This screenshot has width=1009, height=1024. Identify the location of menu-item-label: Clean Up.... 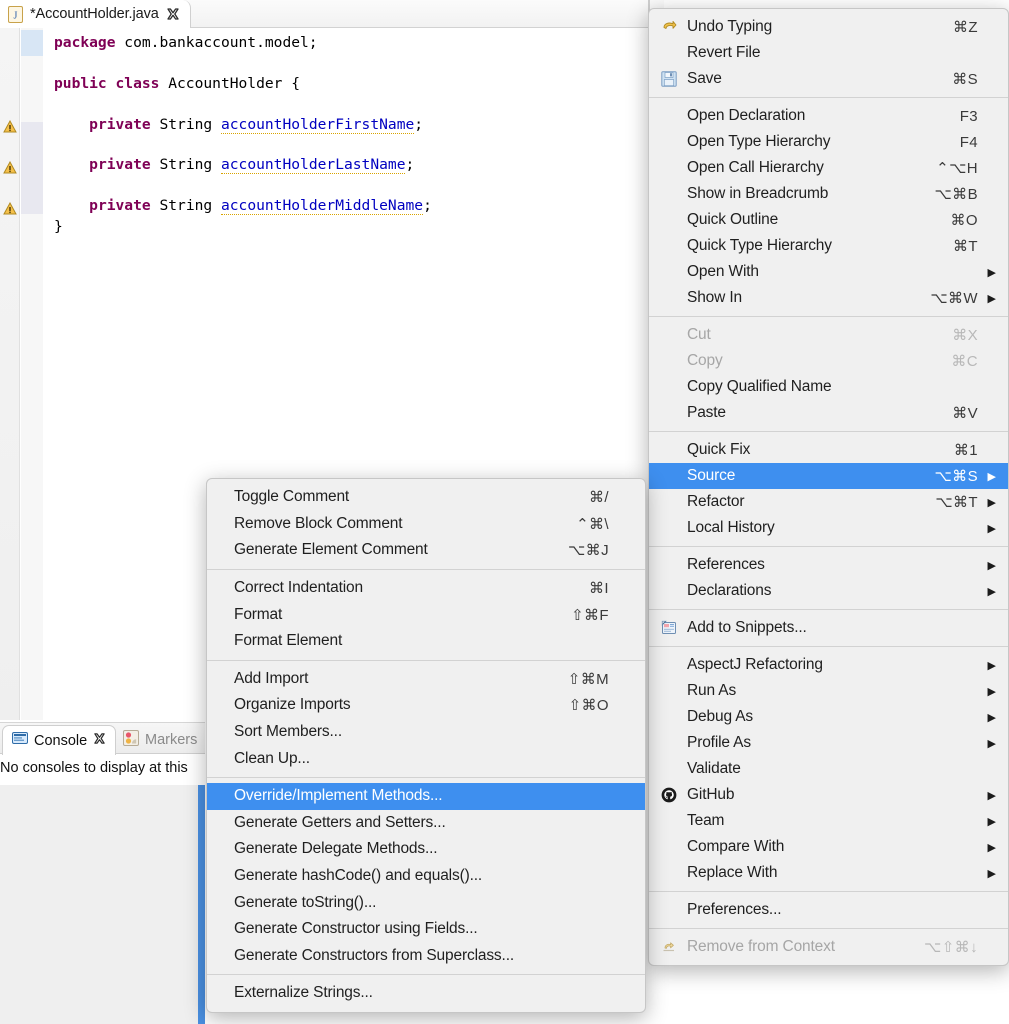
(272, 758).